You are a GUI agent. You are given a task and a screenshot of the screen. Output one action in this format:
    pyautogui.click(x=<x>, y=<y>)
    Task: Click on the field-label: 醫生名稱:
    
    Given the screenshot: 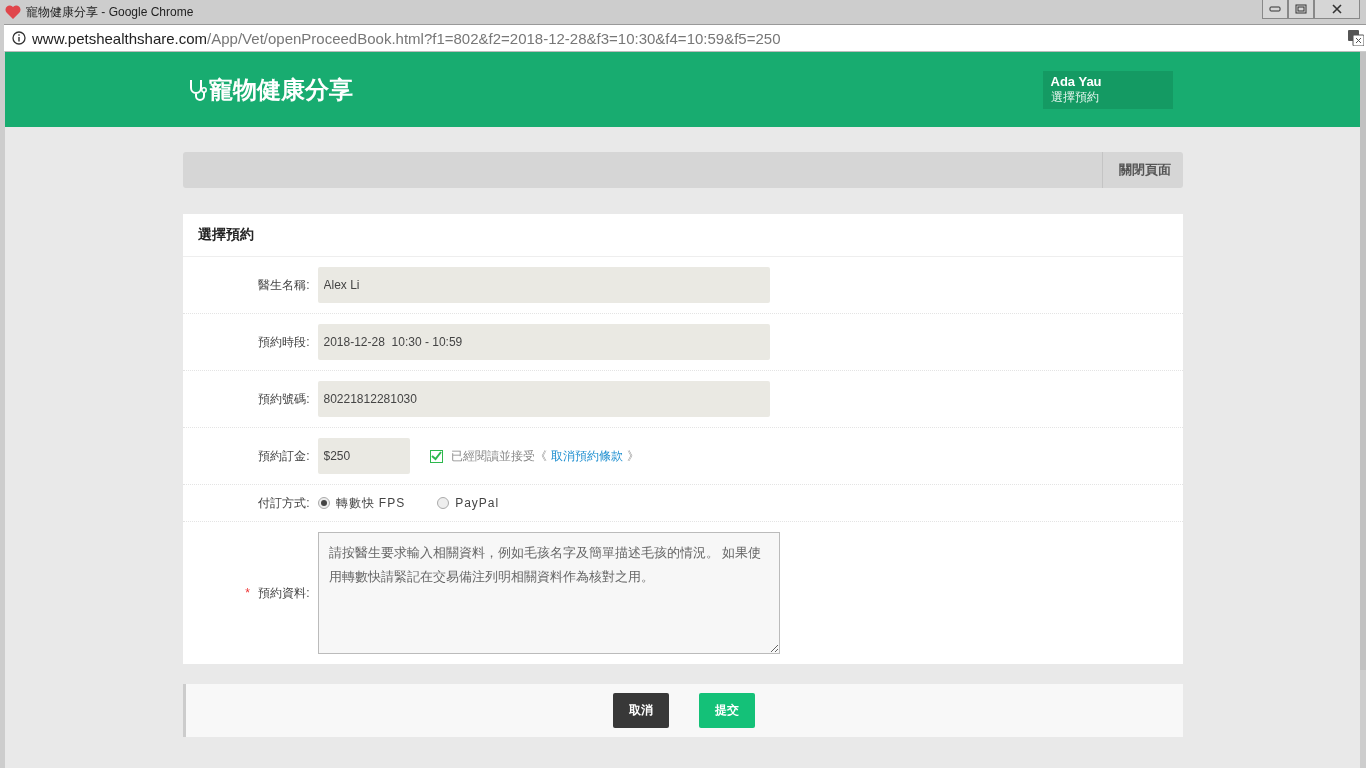 What is the action you would take?
    pyautogui.click(x=284, y=284)
    